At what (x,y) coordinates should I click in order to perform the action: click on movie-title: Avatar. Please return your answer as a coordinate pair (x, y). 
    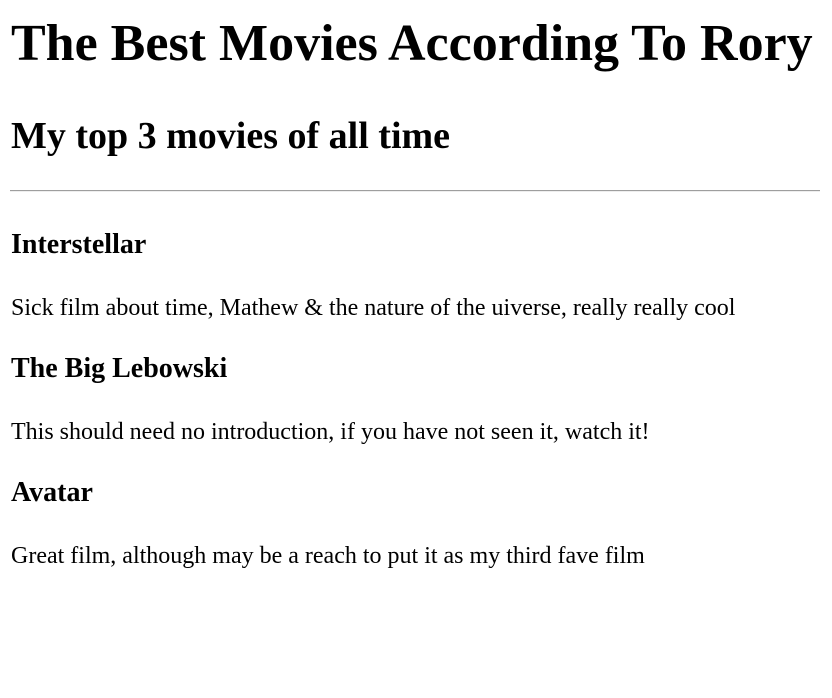
    Looking at the image, I should click on (52, 492).